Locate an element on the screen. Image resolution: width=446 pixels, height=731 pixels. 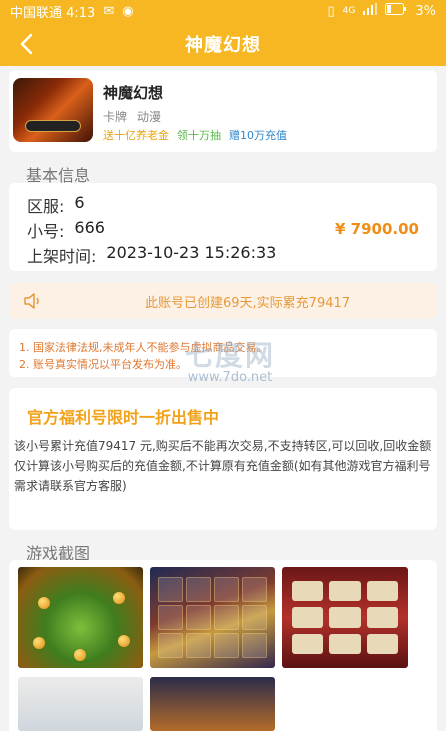
server-value: 6 is located at coordinates (79, 202).